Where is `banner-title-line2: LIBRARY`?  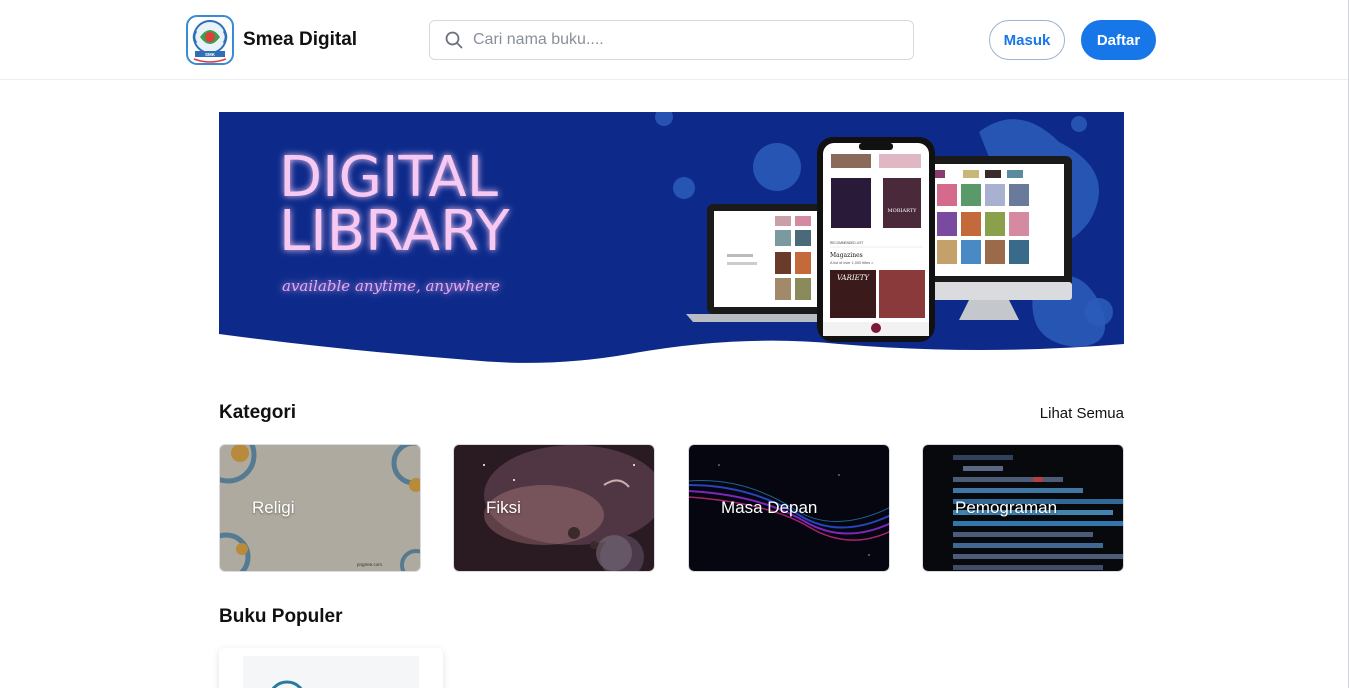 banner-title-line2: LIBRARY is located at coordinates (394, 231).